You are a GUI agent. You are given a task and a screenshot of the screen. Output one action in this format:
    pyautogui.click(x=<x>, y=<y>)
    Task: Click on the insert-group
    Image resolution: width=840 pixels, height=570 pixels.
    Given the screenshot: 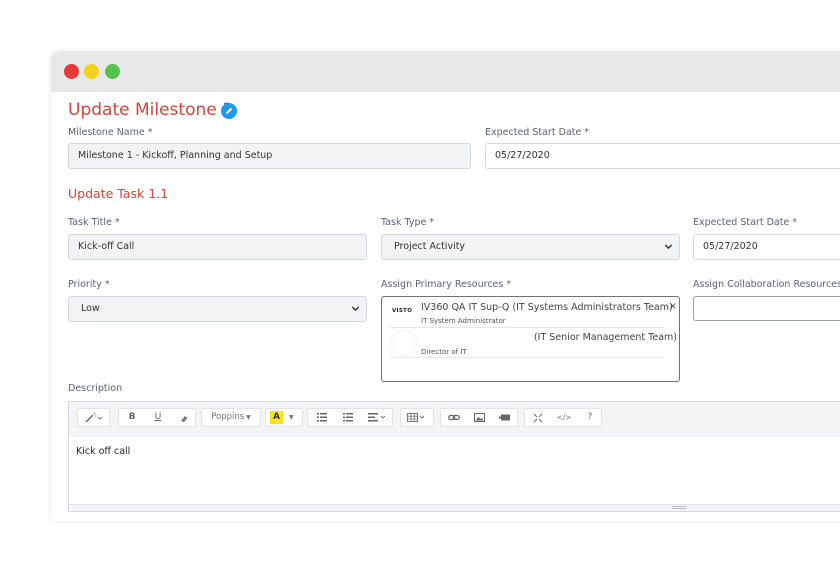 What is the action you would take?
    pyautogui.click(x=479, y=417)
    